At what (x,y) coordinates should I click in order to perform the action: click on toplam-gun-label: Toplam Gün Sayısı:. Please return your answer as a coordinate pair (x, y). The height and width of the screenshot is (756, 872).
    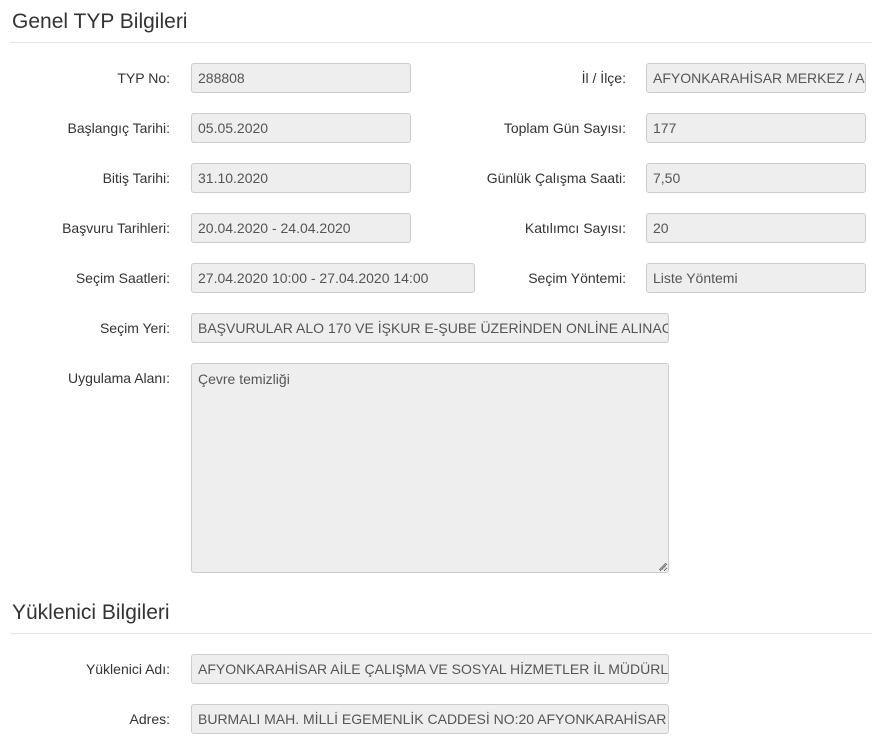
    Looking at the image, I should click on (564, 128).